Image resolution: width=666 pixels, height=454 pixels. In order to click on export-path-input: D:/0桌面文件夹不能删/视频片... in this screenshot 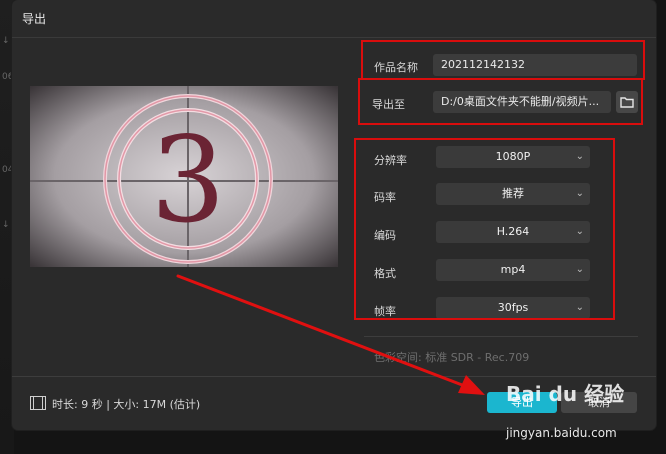, I will do `click(522, 102)`.